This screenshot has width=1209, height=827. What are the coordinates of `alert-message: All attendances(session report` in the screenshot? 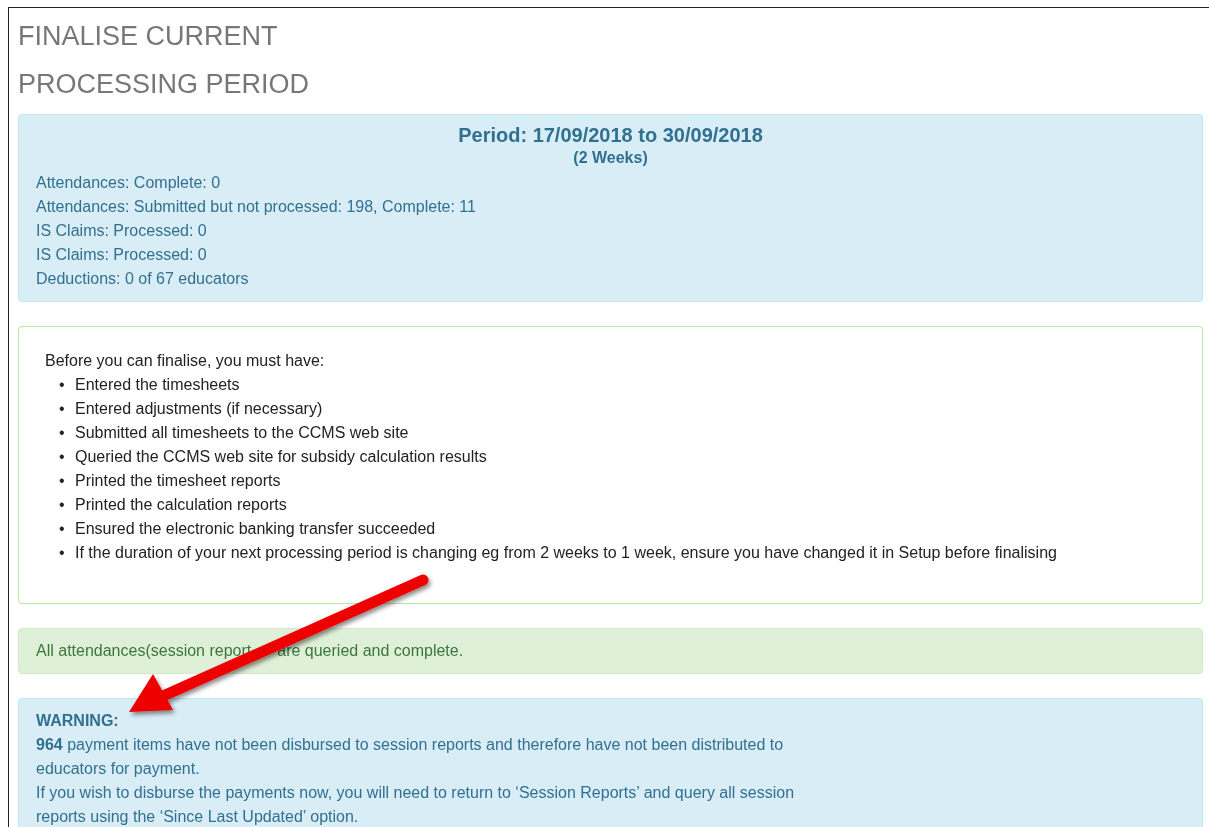 It's located at (144, 651).